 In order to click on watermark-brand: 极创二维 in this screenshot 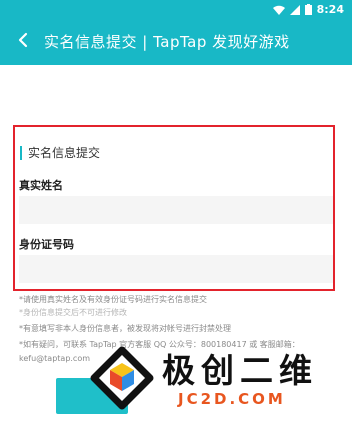, I will do `click(240, 370)`.